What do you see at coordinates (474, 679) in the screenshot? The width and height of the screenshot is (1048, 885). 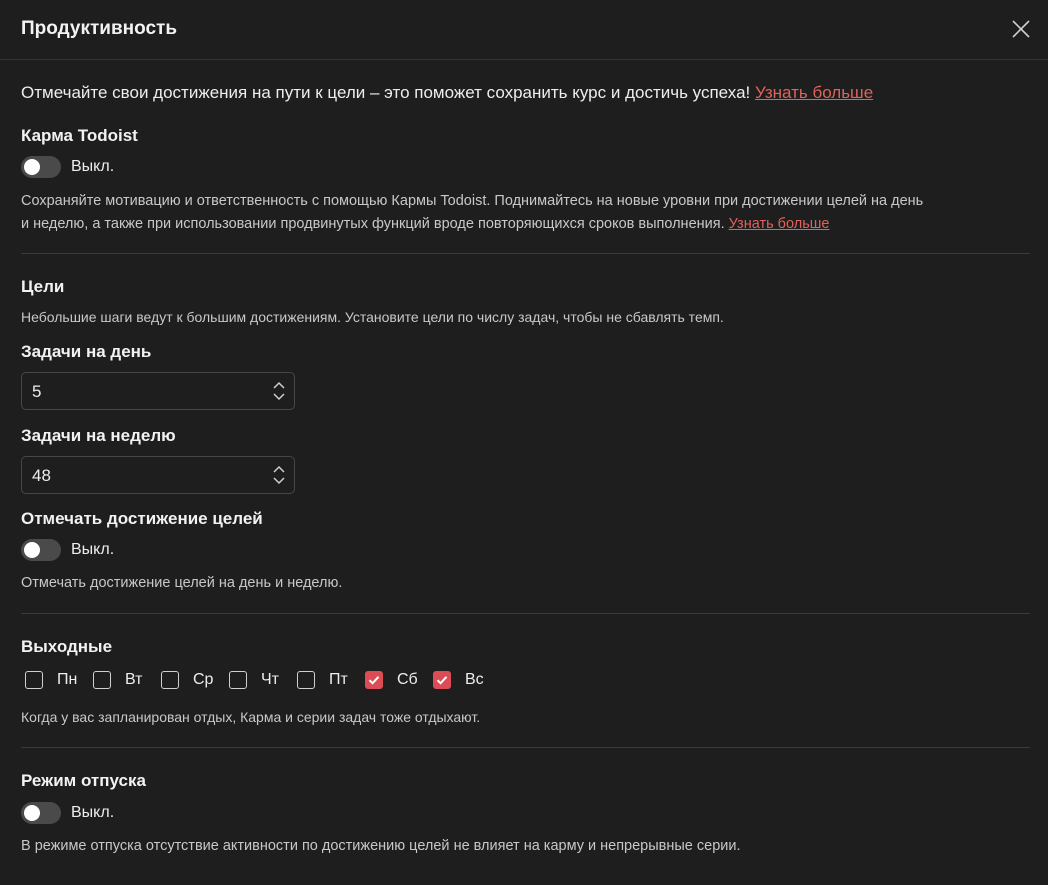 I see `day-label: Вс` at bounding box center [474, 679].